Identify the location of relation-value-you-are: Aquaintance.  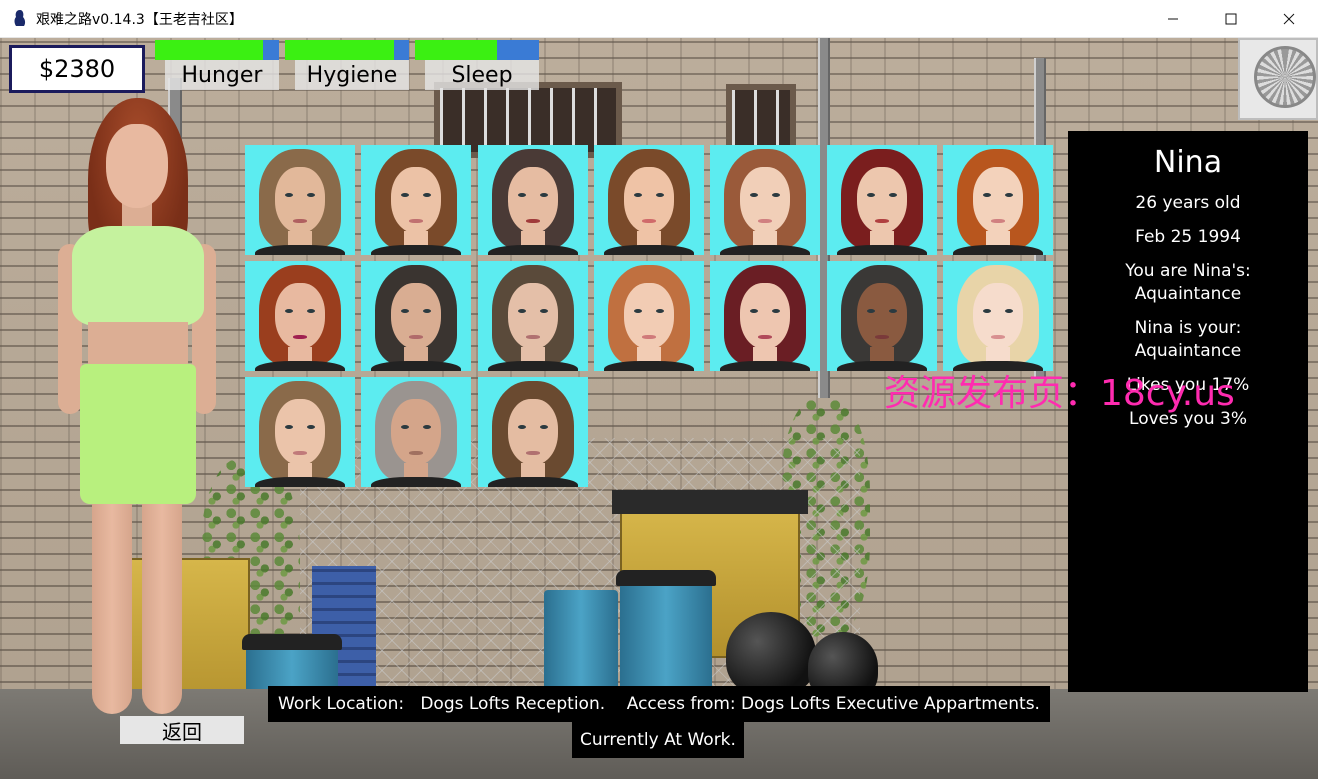
(1188, 294).